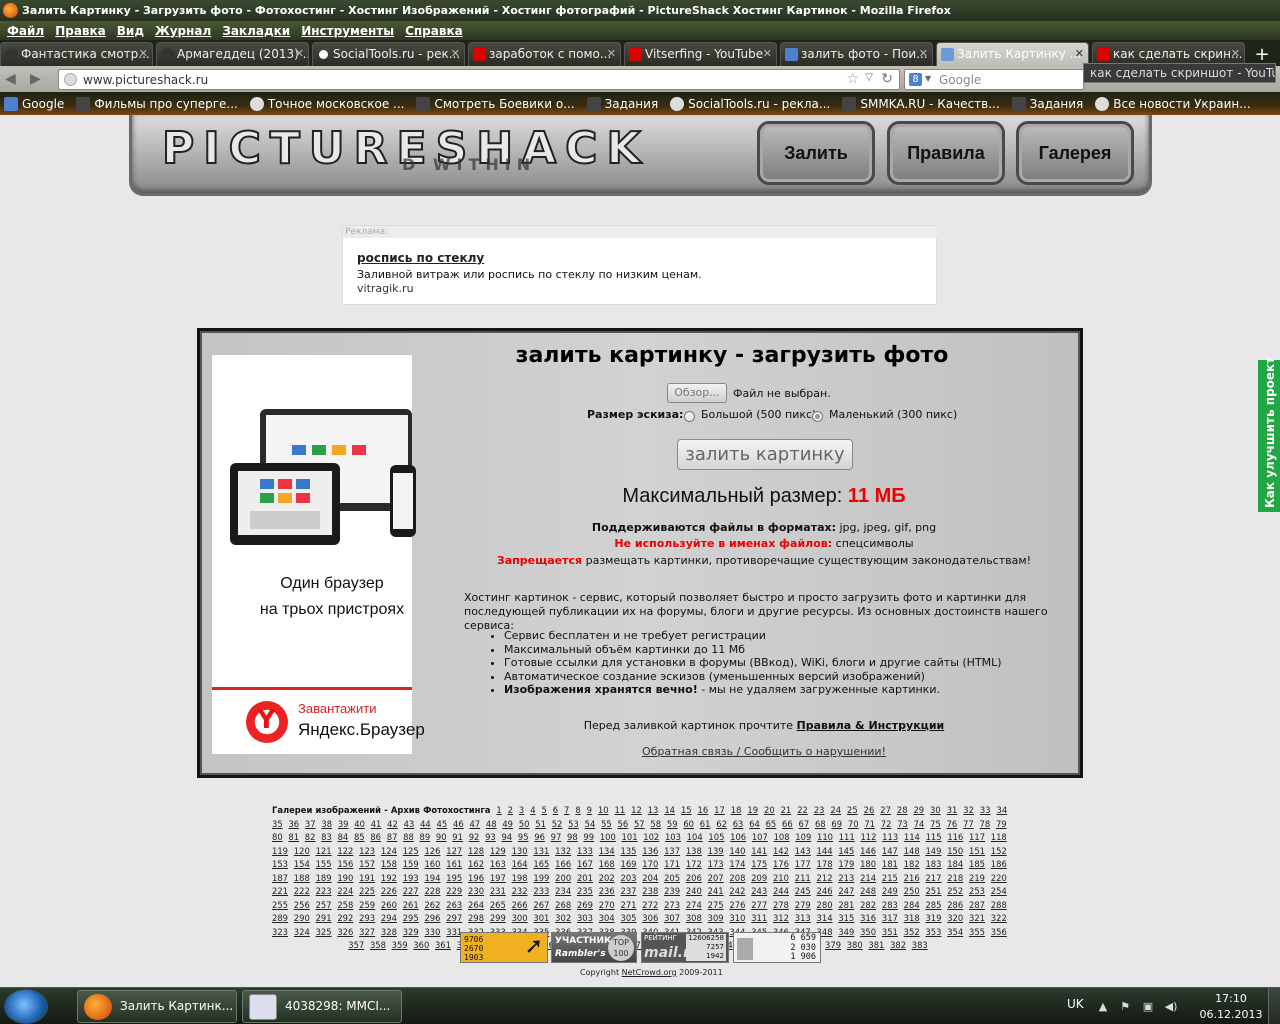 The height and width of the screenshot is (1024, 1280). What do you see at coordinates (890, 891) in the screenshot?
I see `gallery-page-link: 249` at bounding box center [890, 891].